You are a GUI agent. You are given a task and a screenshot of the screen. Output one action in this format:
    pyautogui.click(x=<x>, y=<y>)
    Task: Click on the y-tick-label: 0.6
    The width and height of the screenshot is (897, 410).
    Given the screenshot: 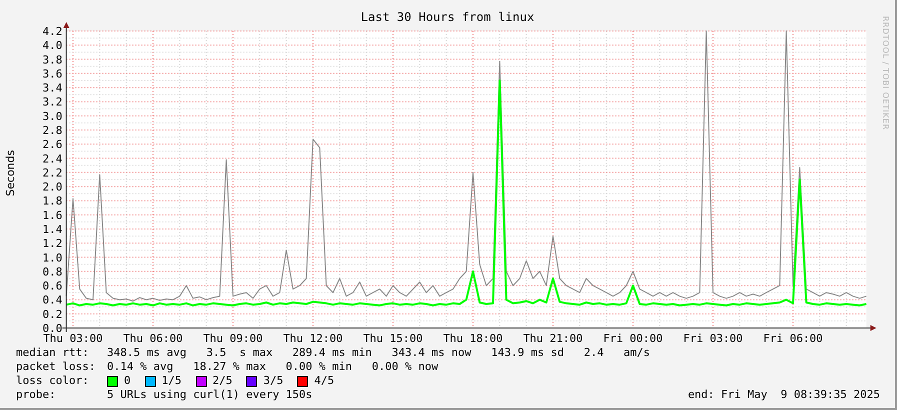 What is the action you would take?
    pyautogui.click(x=52, y=286)
    